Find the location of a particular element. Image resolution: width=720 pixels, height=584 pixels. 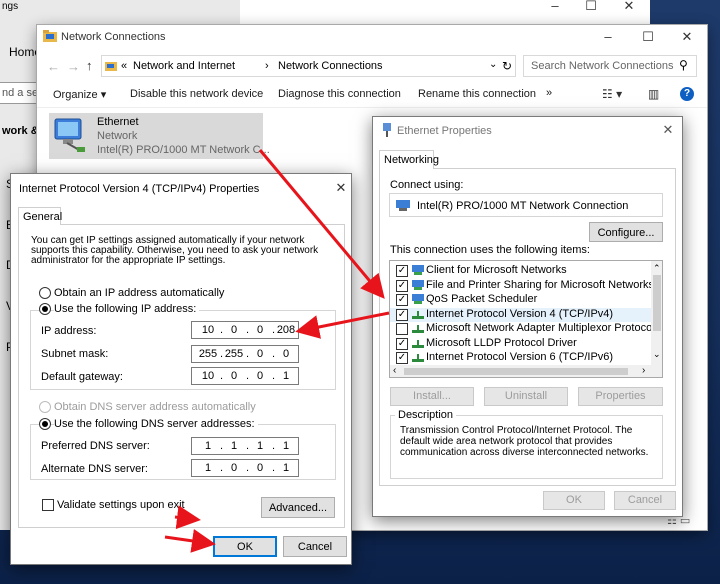

tab-networking-label: Networking is located at coordinates (412, 160).